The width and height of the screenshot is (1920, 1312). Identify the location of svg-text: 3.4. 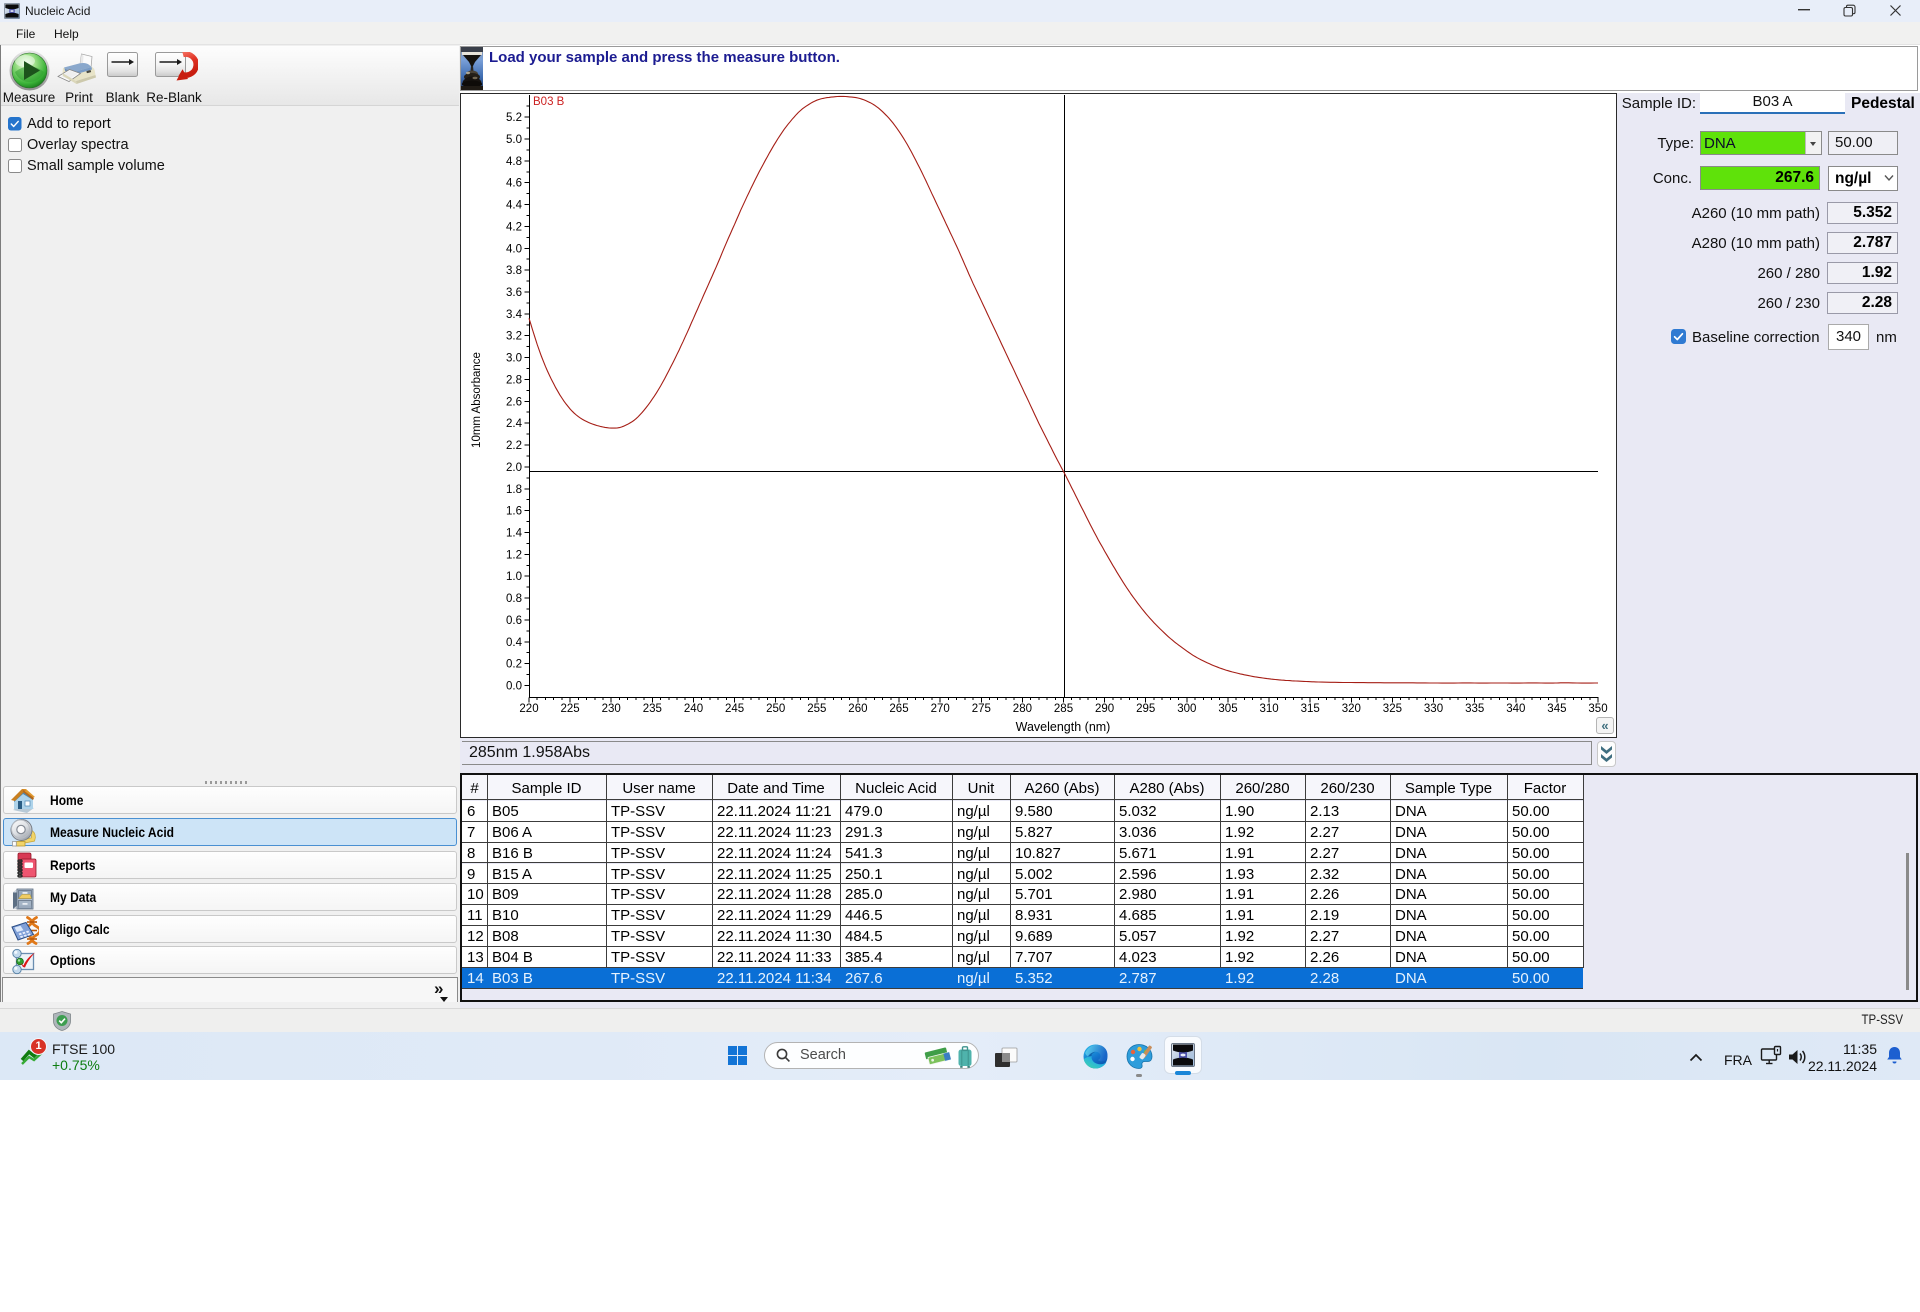
(514, 315).